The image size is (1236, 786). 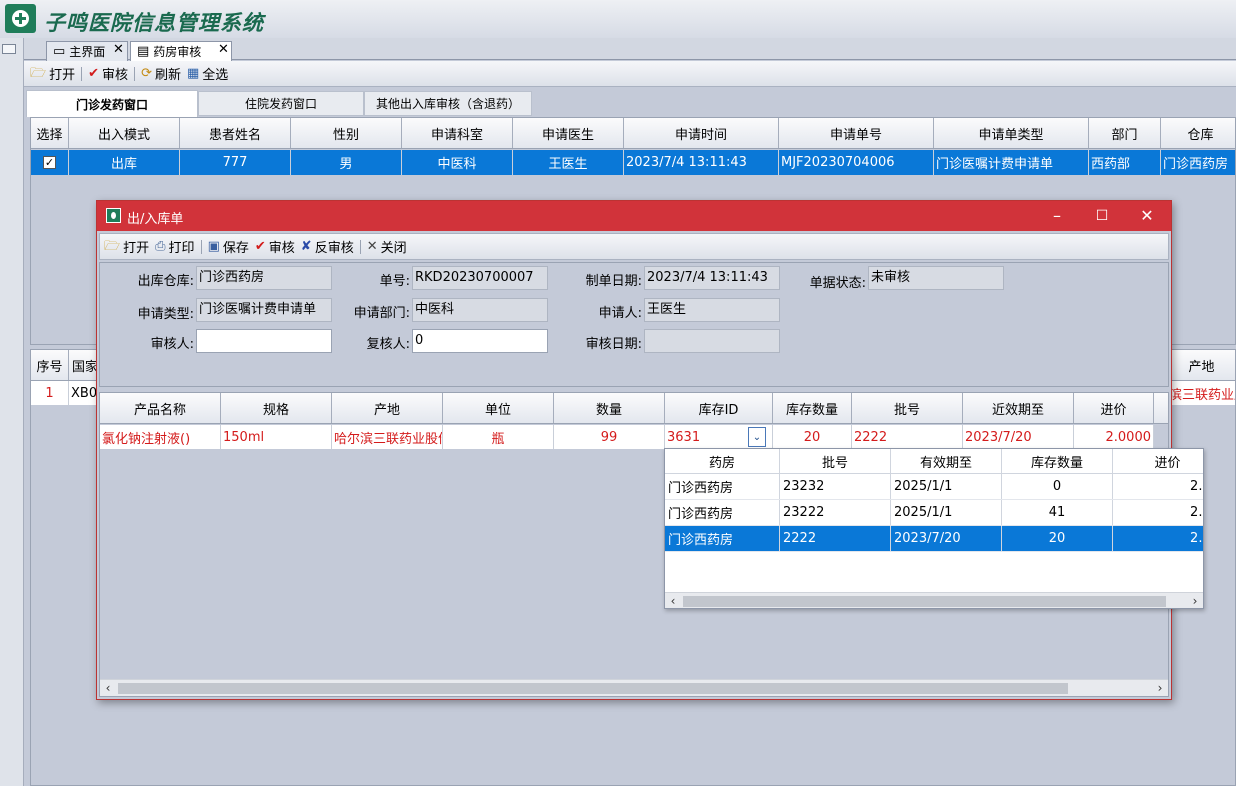 I want to click on save-button: ▣ 保存, so click(x=228, y=246).